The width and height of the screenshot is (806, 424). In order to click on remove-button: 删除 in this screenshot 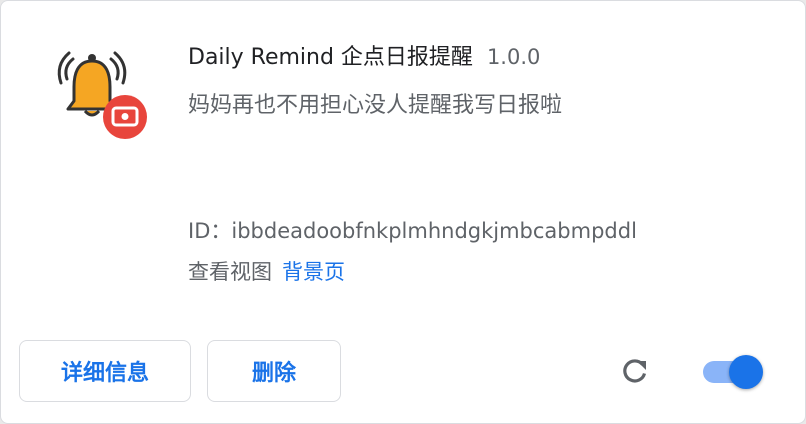, I will do `click(274, 371)`.